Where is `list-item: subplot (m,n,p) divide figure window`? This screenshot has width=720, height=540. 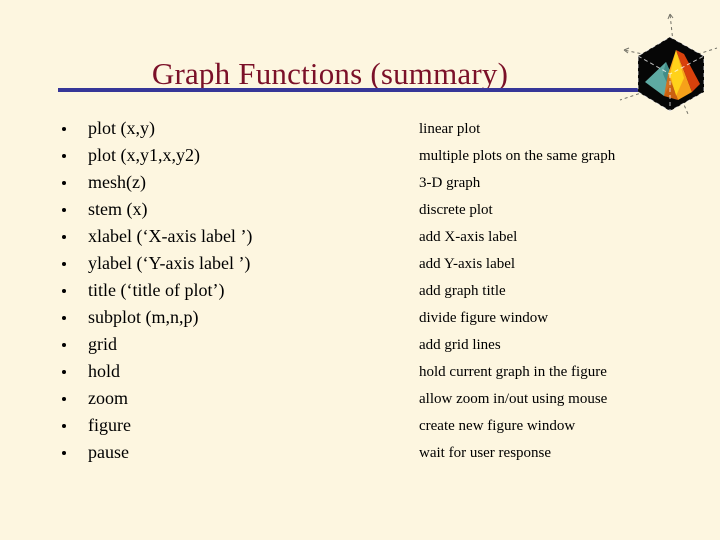
list-item: subplot (m,n,p) divide figure window is located at coordinates (360, 318).